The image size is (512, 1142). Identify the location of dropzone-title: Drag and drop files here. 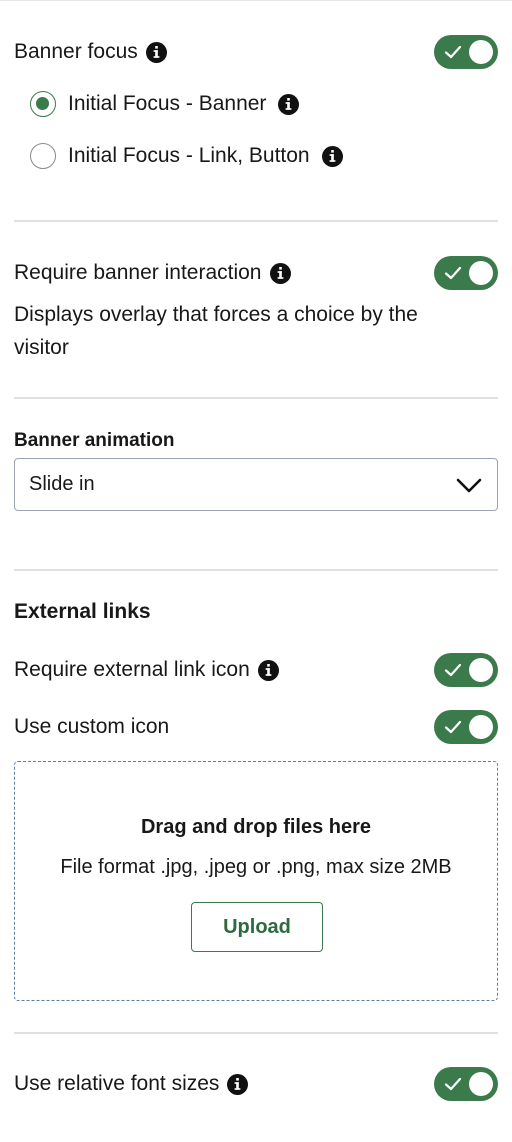
(256, 827).